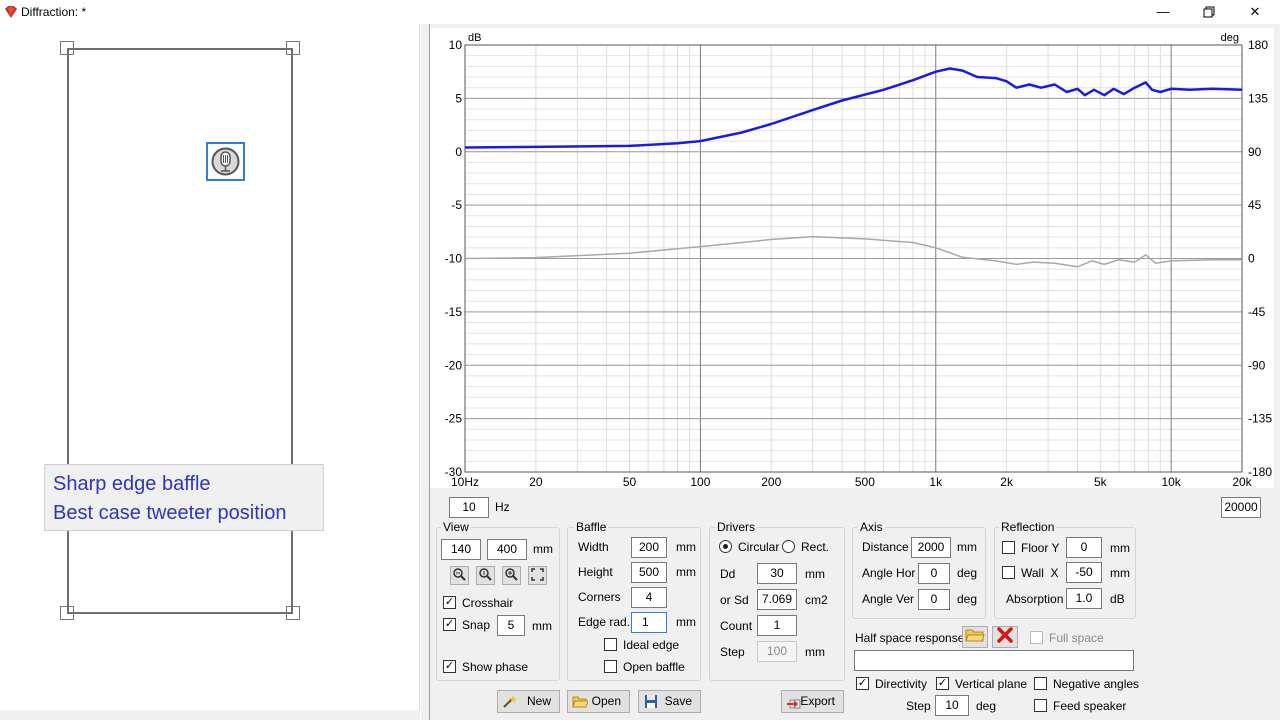 This screenshot has width=1280, height=720. Describe the element at coordinates (537, 575) in the screenshot. I see `fullscreen-icon` at that location.